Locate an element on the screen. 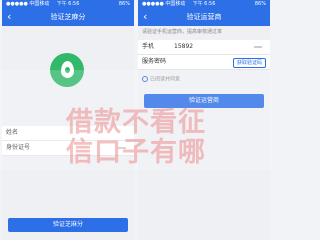 The image size is (320, 240). masked-value is located at coordinates (258, 47).